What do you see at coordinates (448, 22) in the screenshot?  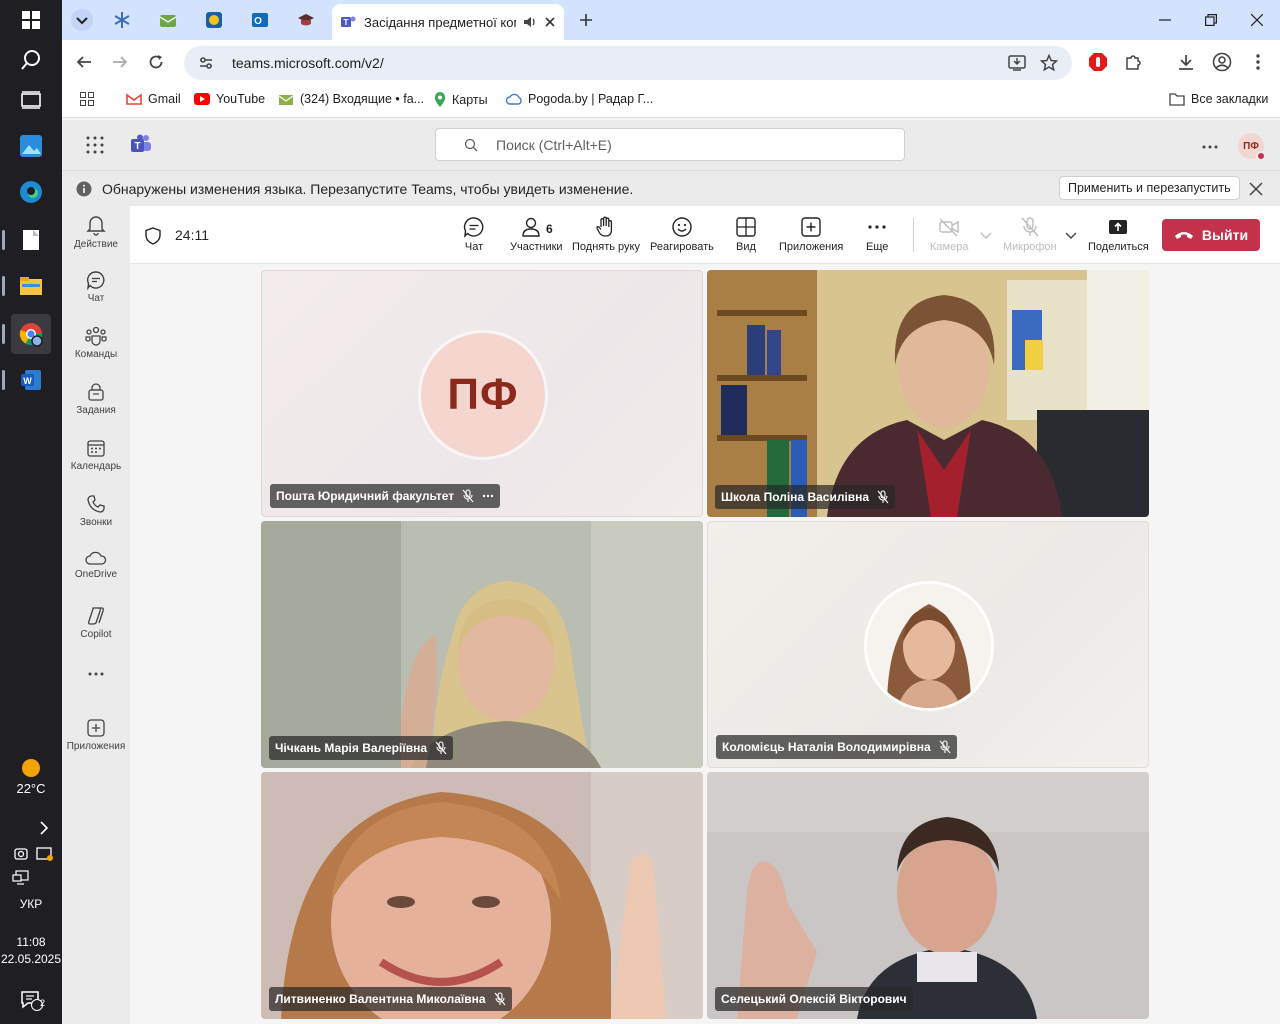 I see `active-browser-tab: T Засідання предметної ком` at bounding box center [448, 22].